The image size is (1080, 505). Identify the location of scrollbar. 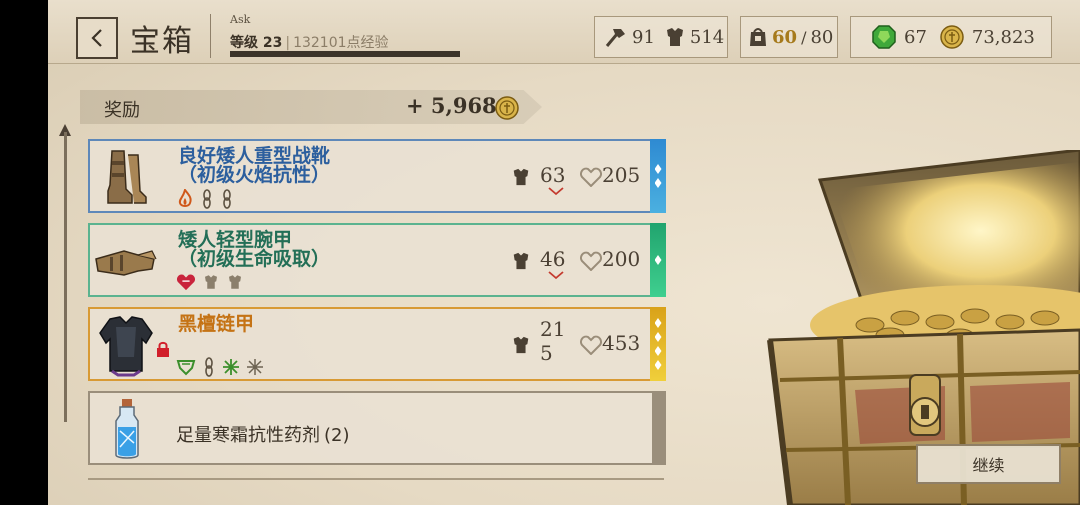
(65, 277).